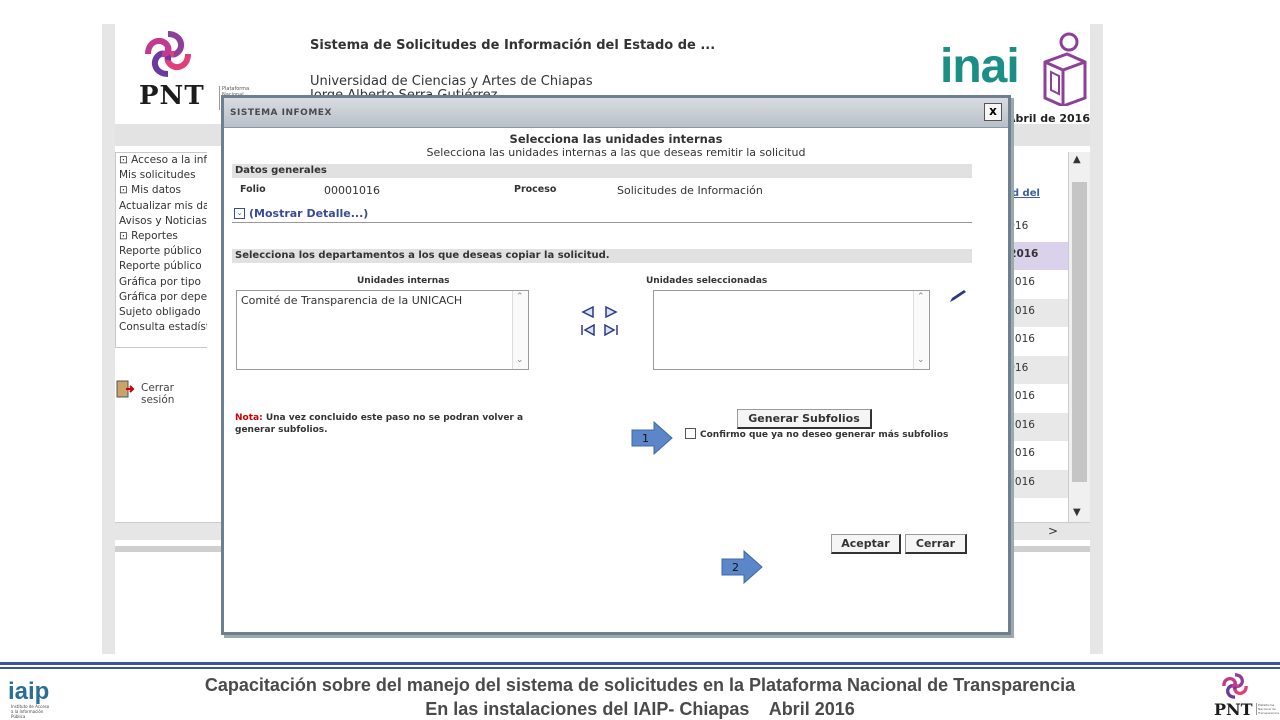  Describe the element at coordinates (1079, 332) in the screenshot. I see `scrollbar-thumb` at that location.